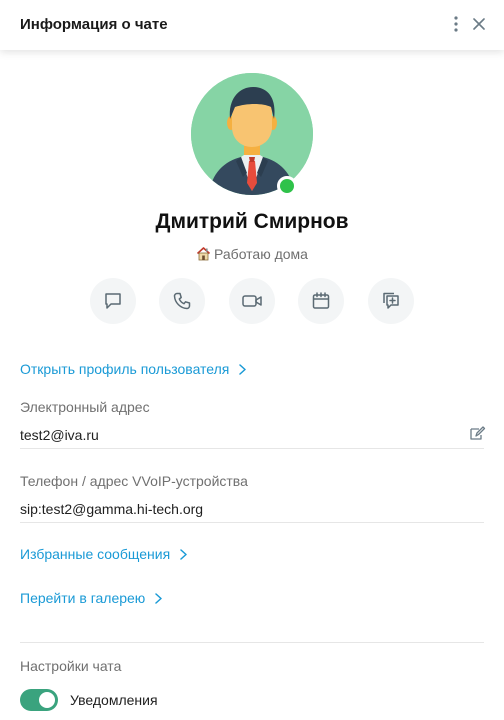 This screenshot has height=720, width=504. I want to click on gallery-link: Перейти в галерею, so click(91, 598).